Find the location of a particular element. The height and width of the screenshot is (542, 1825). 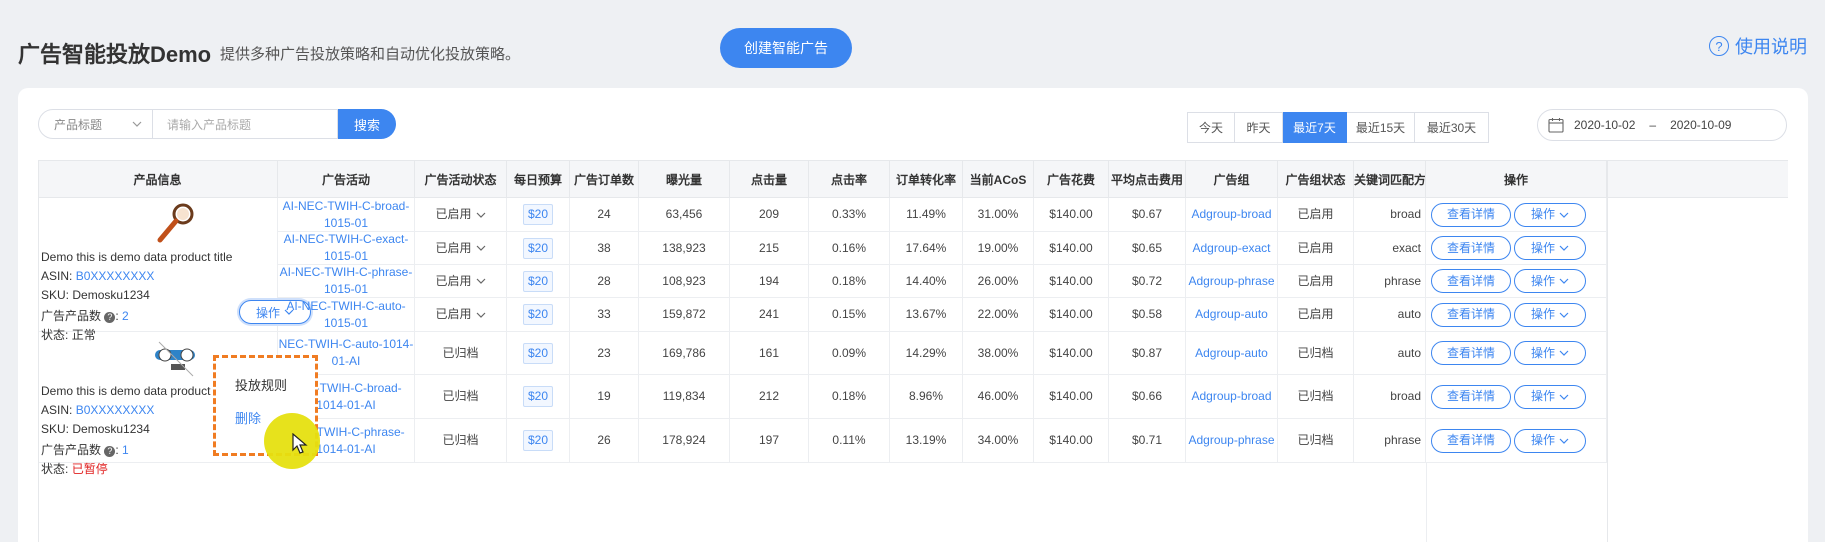

cell-orders: 23 is located at coordinates (604, 353).